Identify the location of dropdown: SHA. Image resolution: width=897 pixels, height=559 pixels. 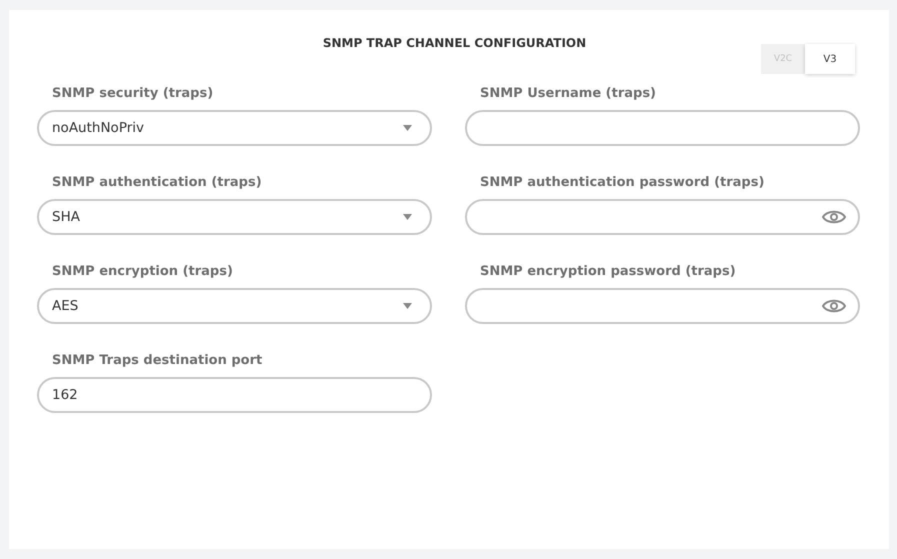
(234, 217).